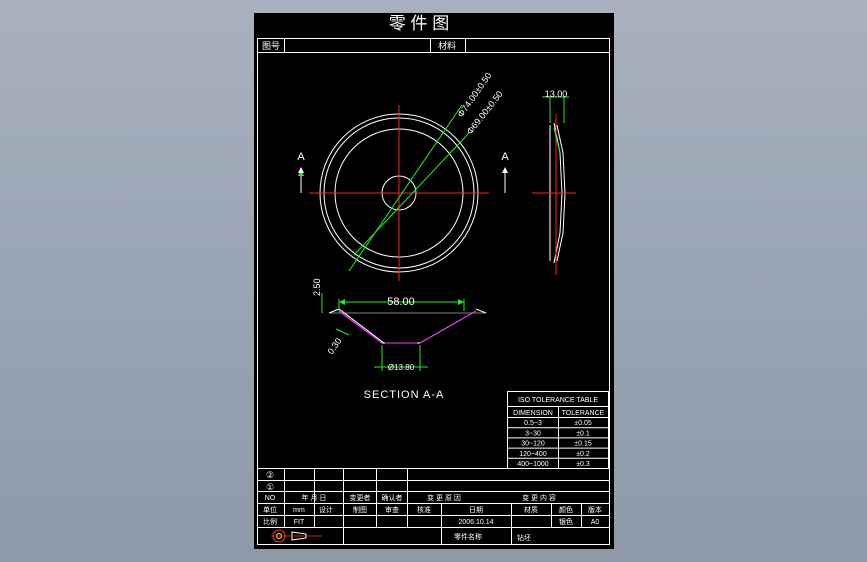 The width and height of the screenshot is (867, 562). What do you see at coordinates (360, 327) in the screenshot?
I see `cone-profile-left` at bounding box center [360, 327].